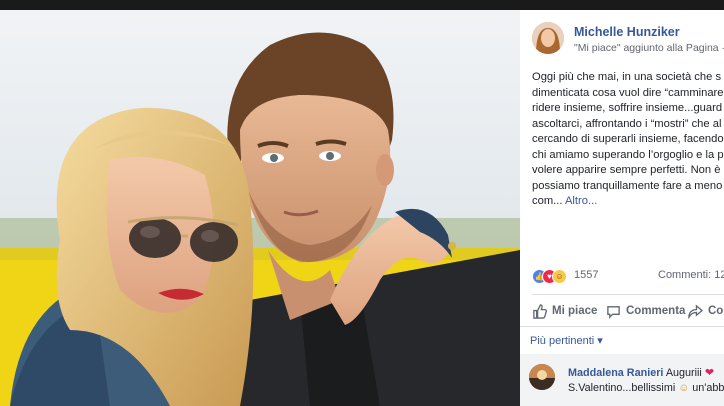 The width and height of the screenshot is (724, 406). What do you see at coordinates (628, 275) in the screenshot?
I see `reactions-summary: 👍 ♥ ☺ 1557 Commenti: 122` at bounding box center [628, 275].